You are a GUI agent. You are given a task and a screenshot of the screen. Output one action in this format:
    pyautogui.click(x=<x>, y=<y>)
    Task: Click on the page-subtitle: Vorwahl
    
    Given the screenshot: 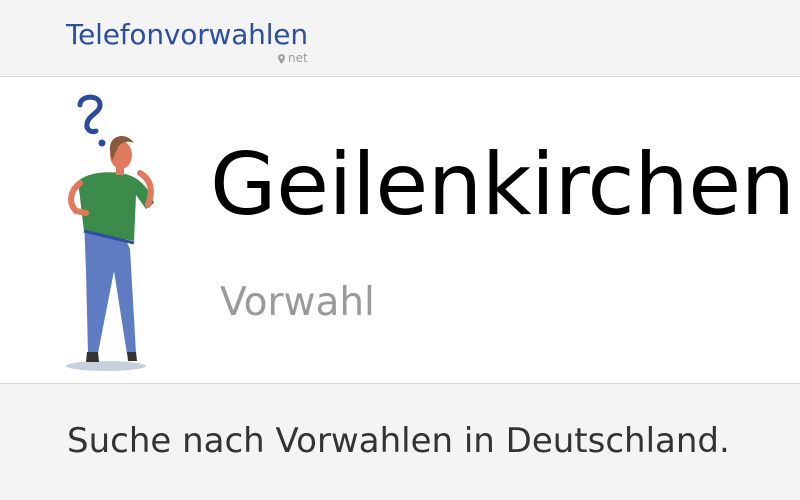 What is the action you would take?
    pyautogui.click(x=297, y=302)
    